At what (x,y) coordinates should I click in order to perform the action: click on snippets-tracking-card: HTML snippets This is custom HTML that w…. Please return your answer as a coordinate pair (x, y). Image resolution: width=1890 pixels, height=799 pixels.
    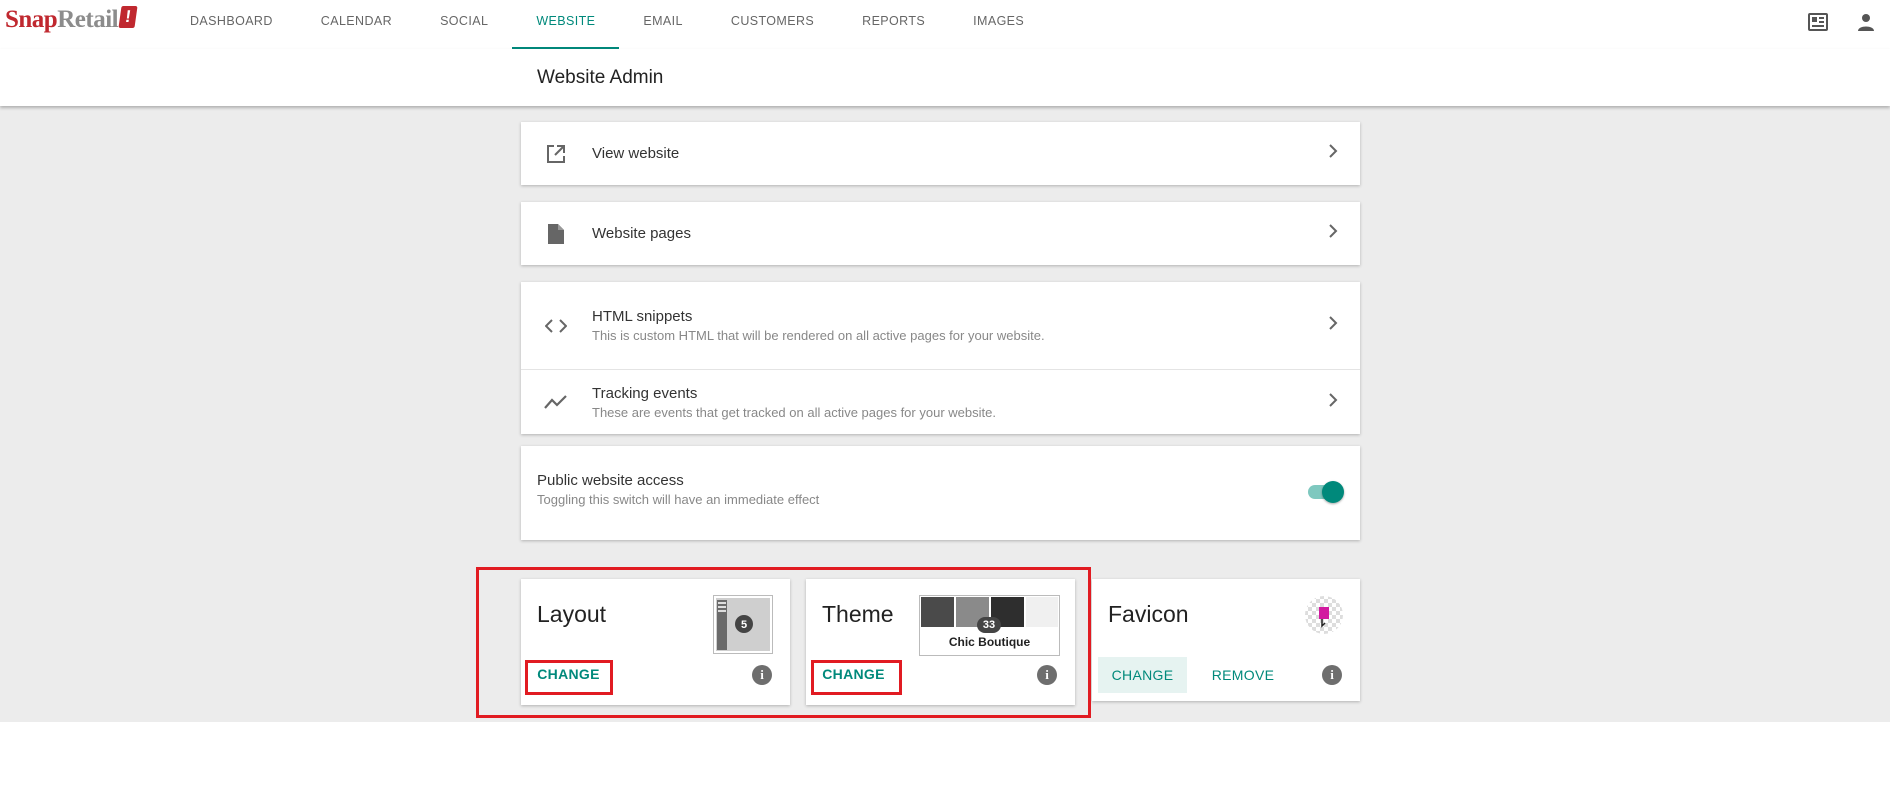
    Looking at the image, I should click on (940, 358).